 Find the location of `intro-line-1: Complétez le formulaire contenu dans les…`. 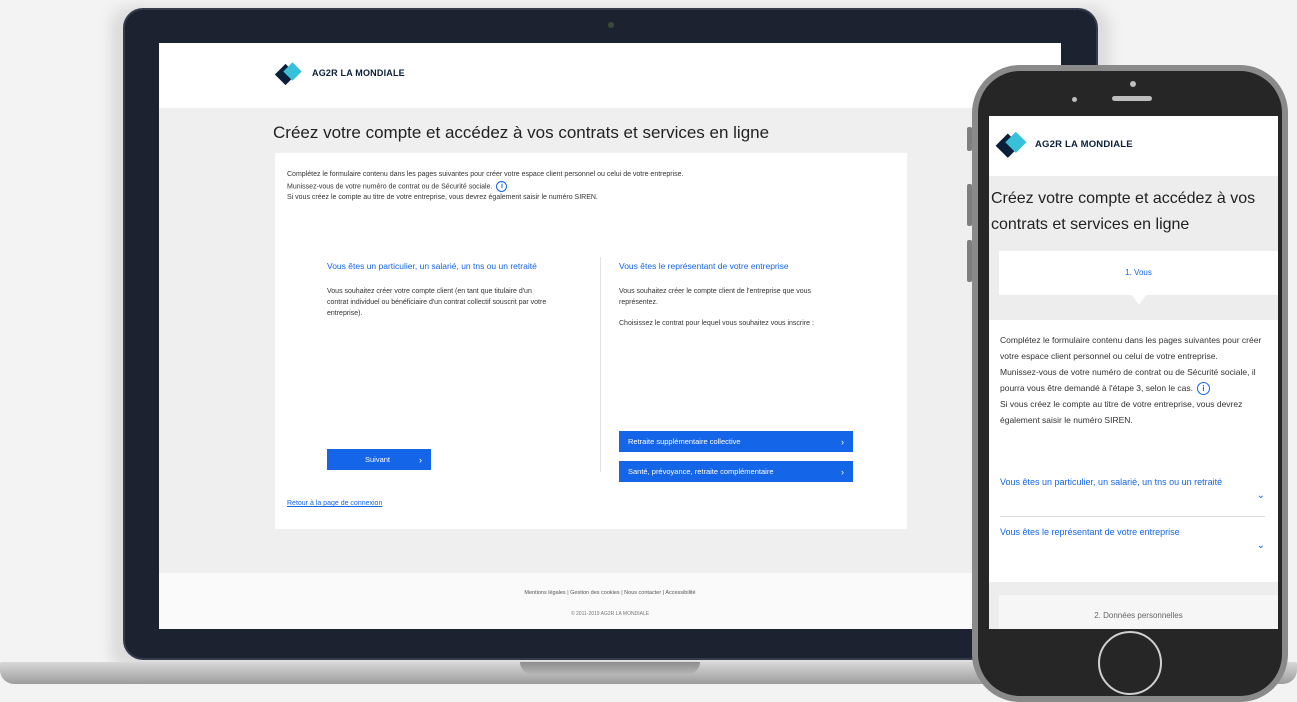

intro-line-1: Complétez le formulaire contenu dans les… is located at coordinates (485, 174).